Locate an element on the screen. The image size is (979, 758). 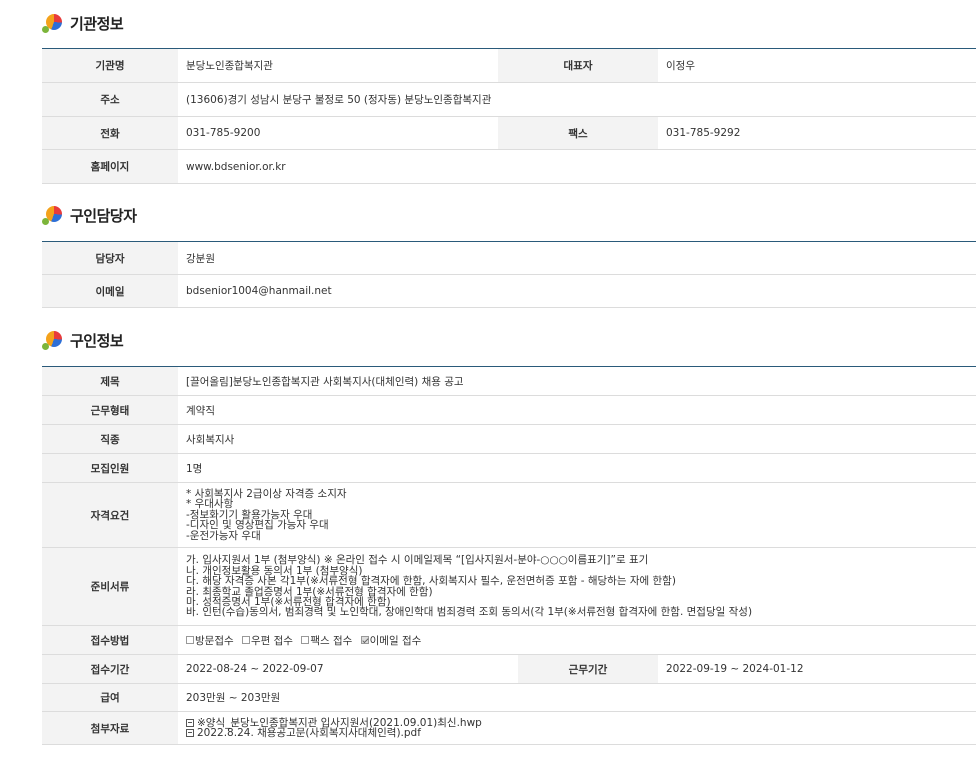
manager-label: 담당자 is located at coordinates (110, 258).